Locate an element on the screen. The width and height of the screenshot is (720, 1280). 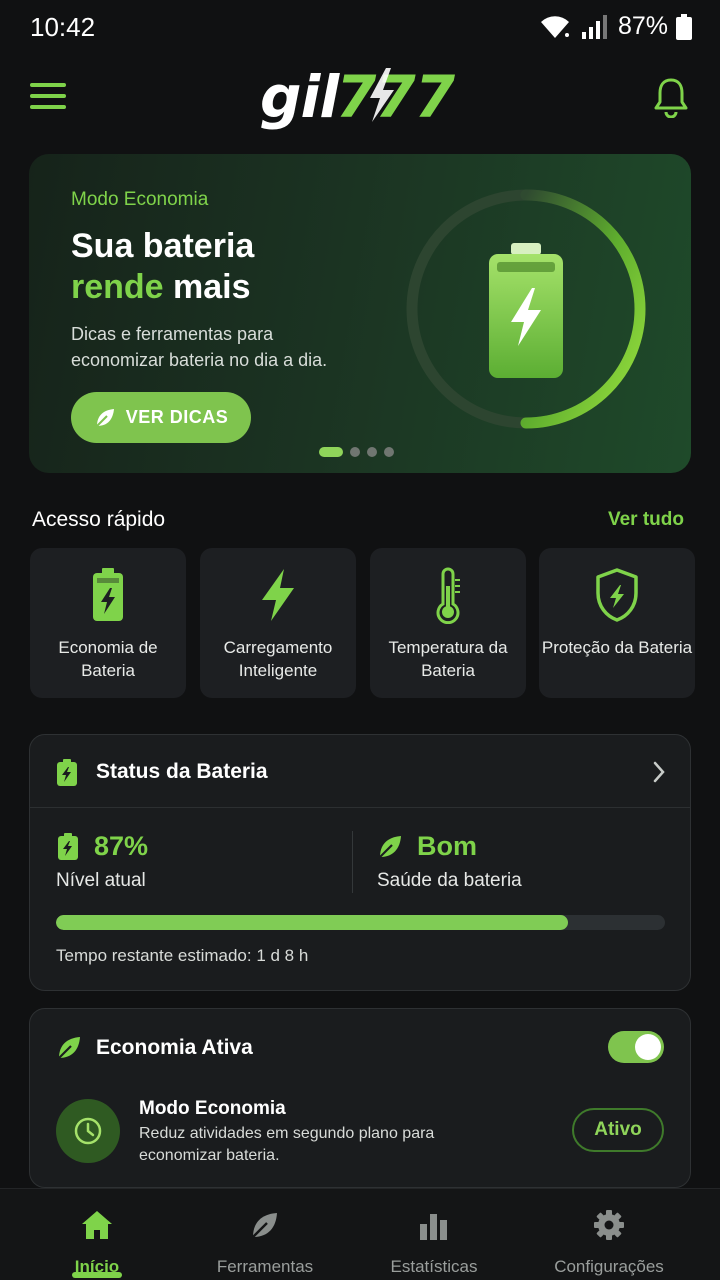
active-tab-indicator is located at coordinates (97, 1275).